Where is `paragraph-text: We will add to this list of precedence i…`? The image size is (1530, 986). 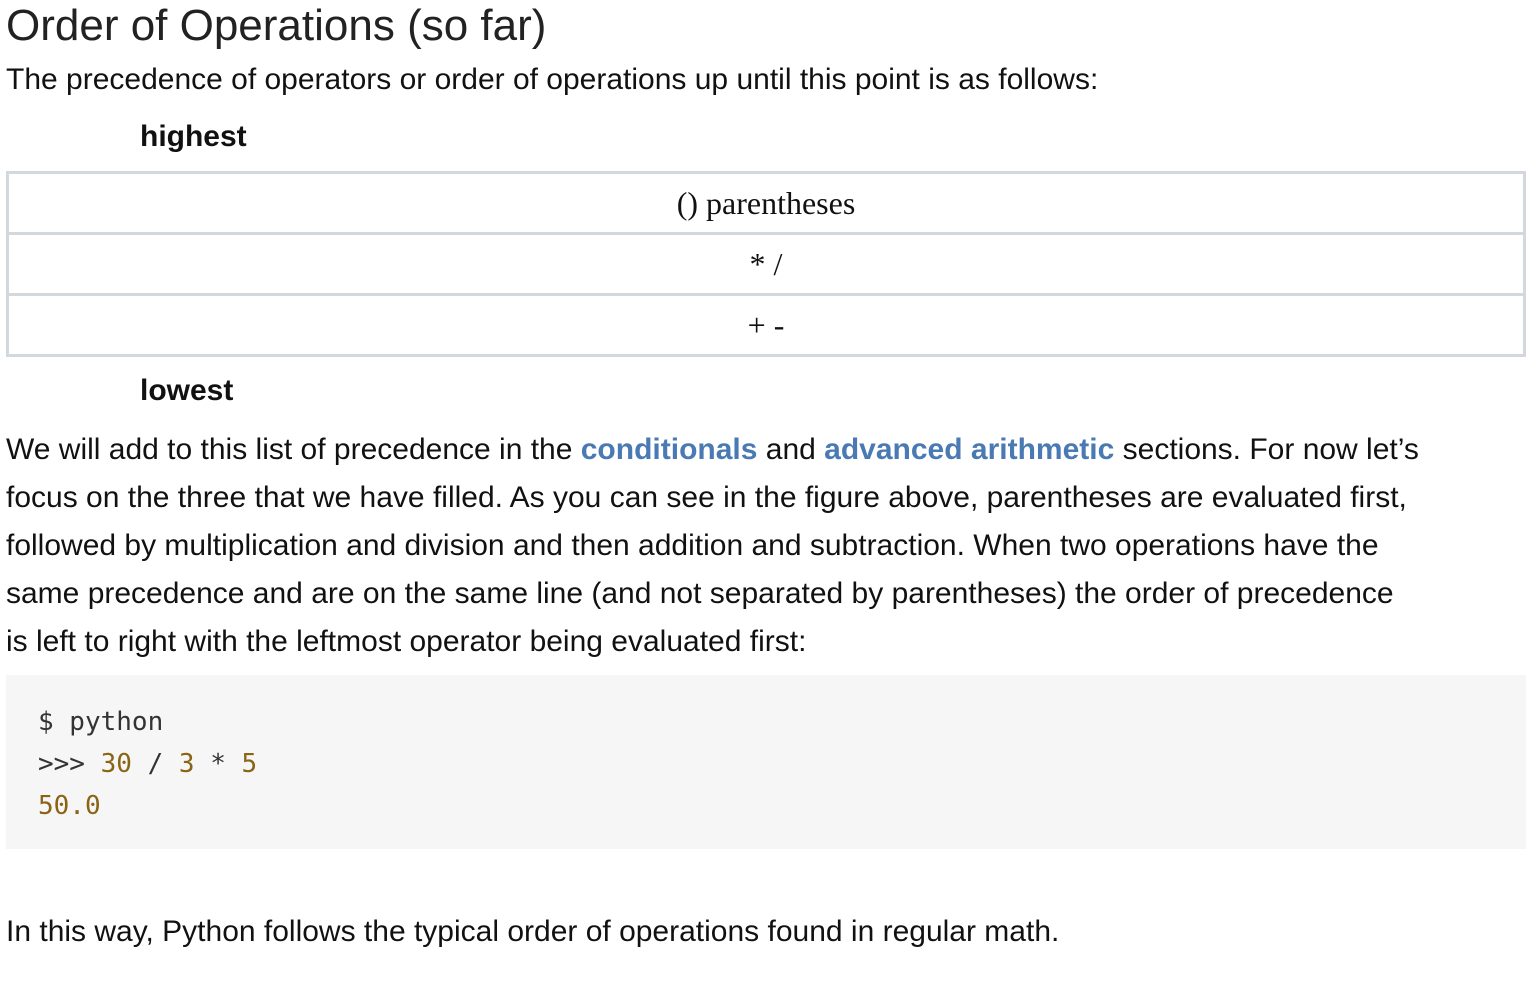
paragraph-text: We will add to this list of precedence i… is located at coordinates (293, 449).